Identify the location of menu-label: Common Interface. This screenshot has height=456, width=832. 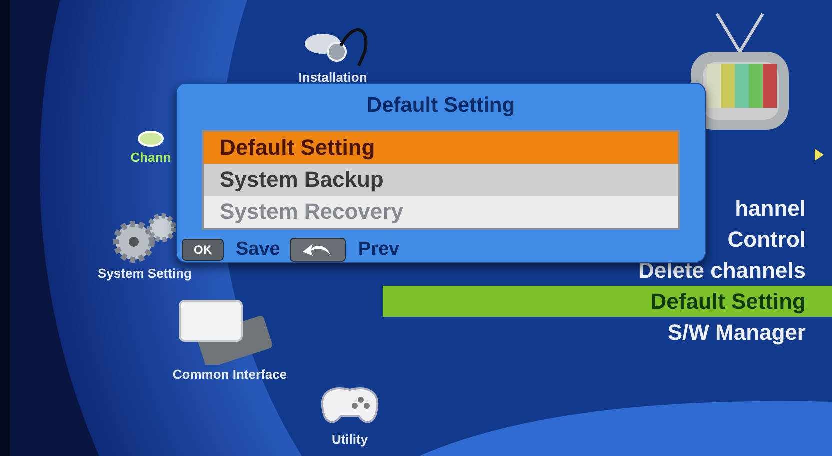
(230, 374).